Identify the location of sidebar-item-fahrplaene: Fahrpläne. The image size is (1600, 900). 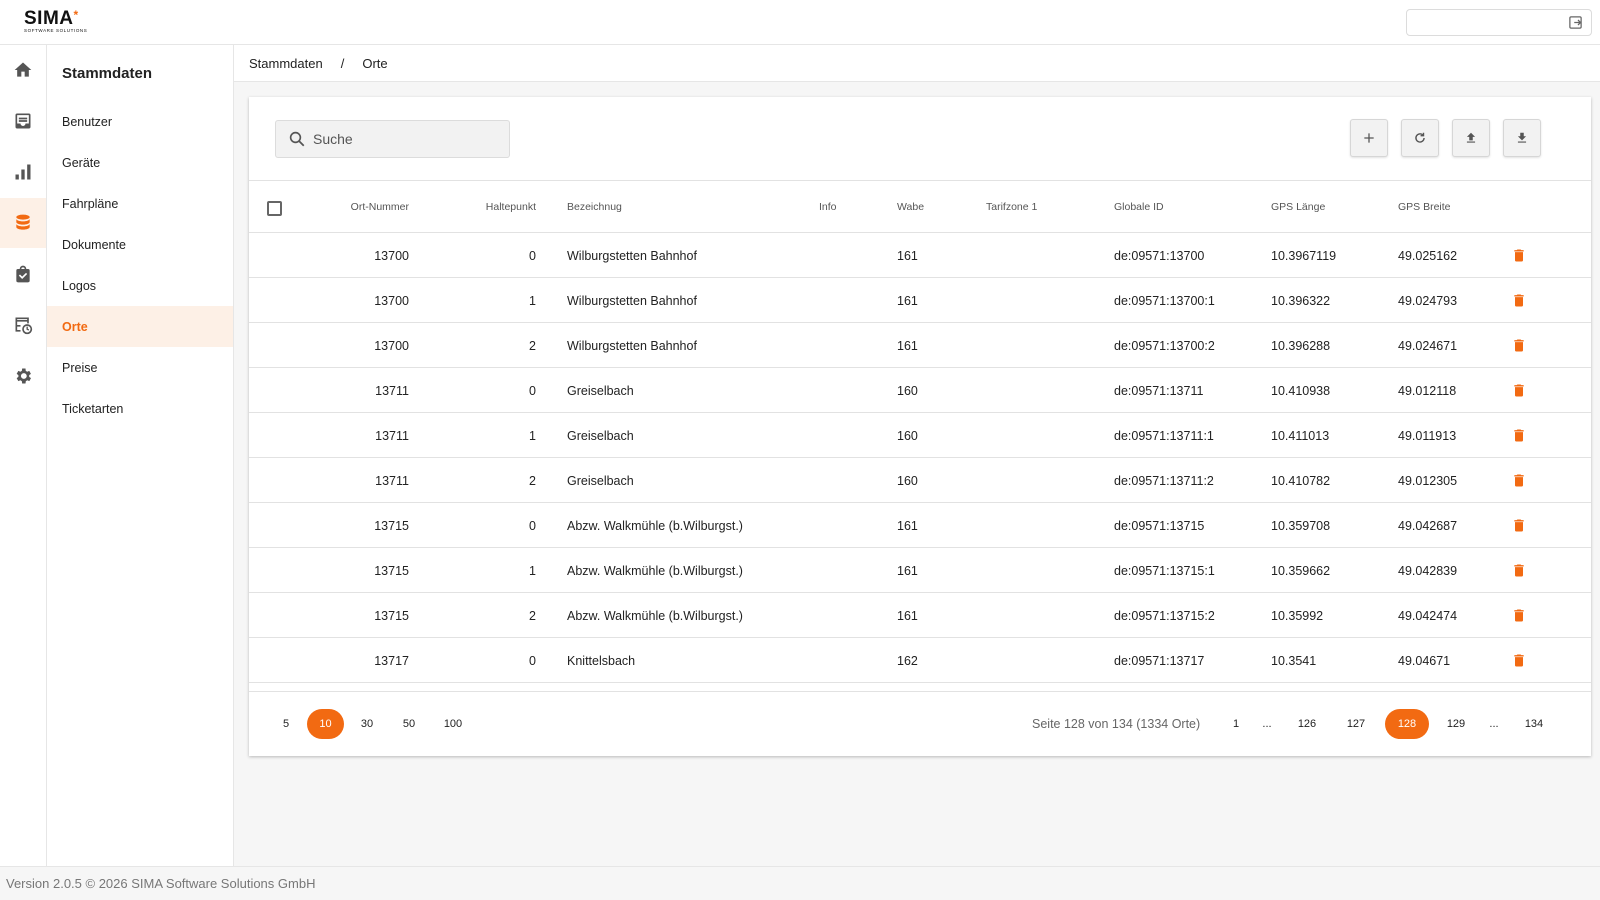
(140, 203).